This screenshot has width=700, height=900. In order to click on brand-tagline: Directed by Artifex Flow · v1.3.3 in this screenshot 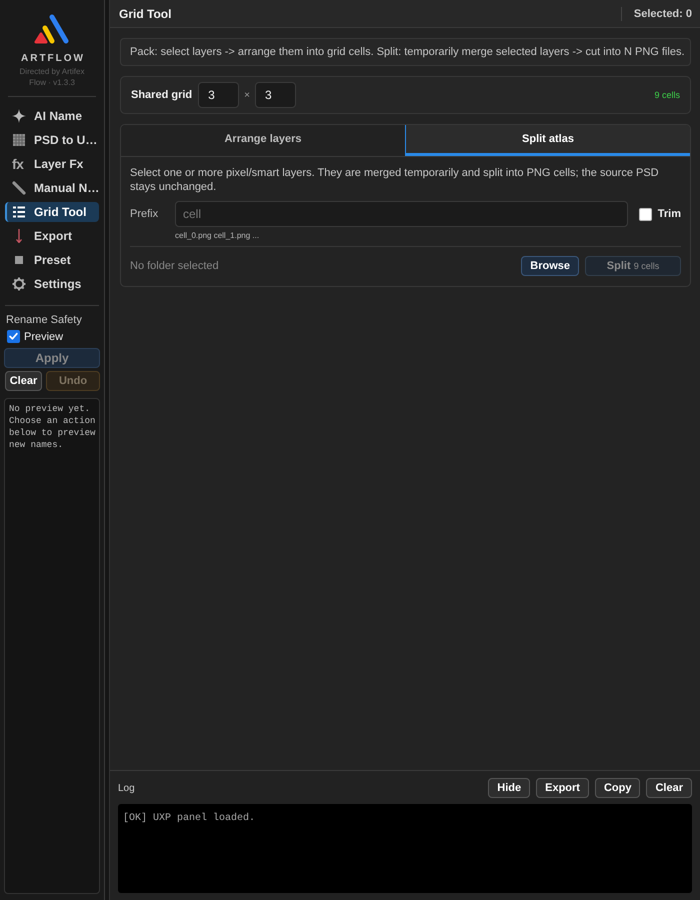, I will do `click(52, 77)`.